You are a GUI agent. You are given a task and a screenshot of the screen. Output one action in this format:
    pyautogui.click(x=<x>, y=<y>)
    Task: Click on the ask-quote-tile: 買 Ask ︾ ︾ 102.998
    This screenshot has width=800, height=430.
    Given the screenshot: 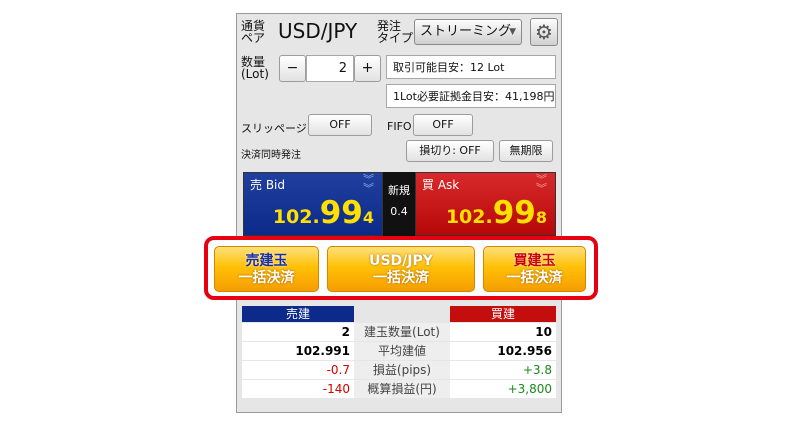 What is the action you would take?
    pyautogui.click(x=485, y=204)
    